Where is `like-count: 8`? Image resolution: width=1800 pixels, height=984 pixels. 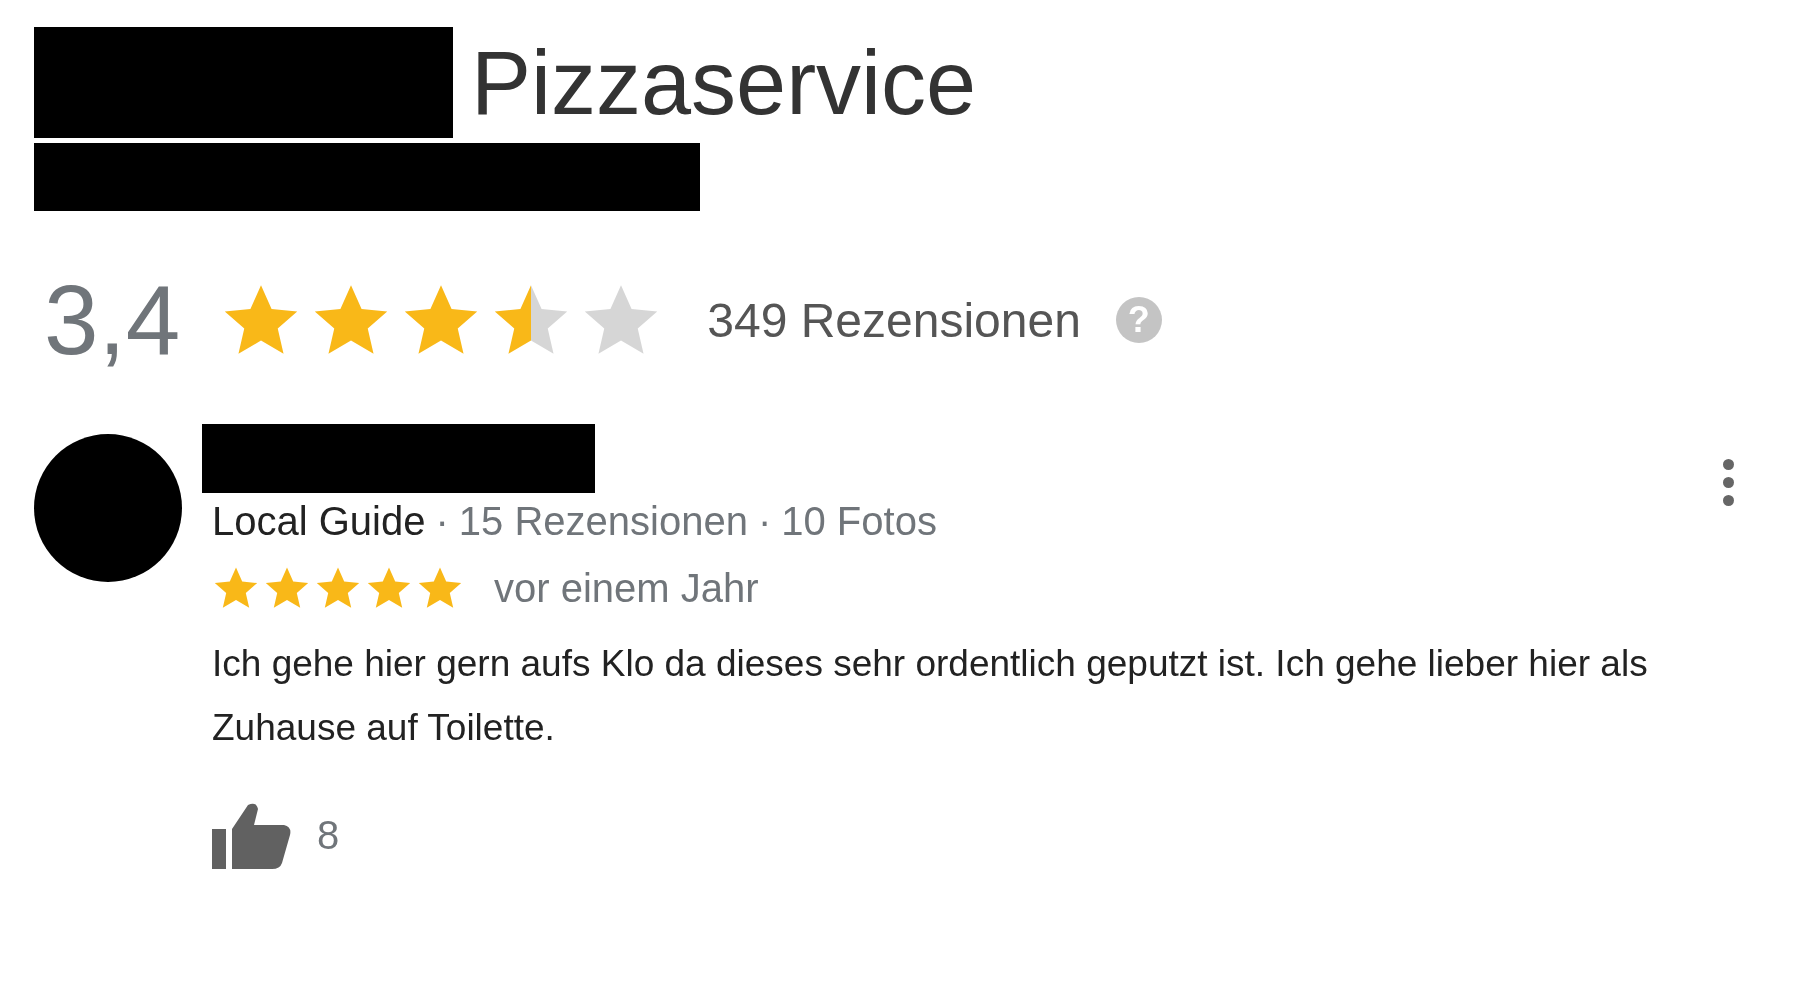
like-count: 8 is located at coordinates (328, 835).